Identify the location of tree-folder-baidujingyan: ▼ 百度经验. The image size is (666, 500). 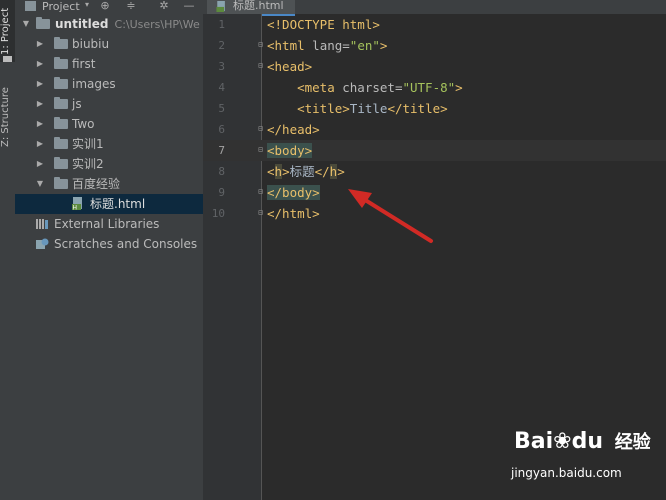
(109, 184).